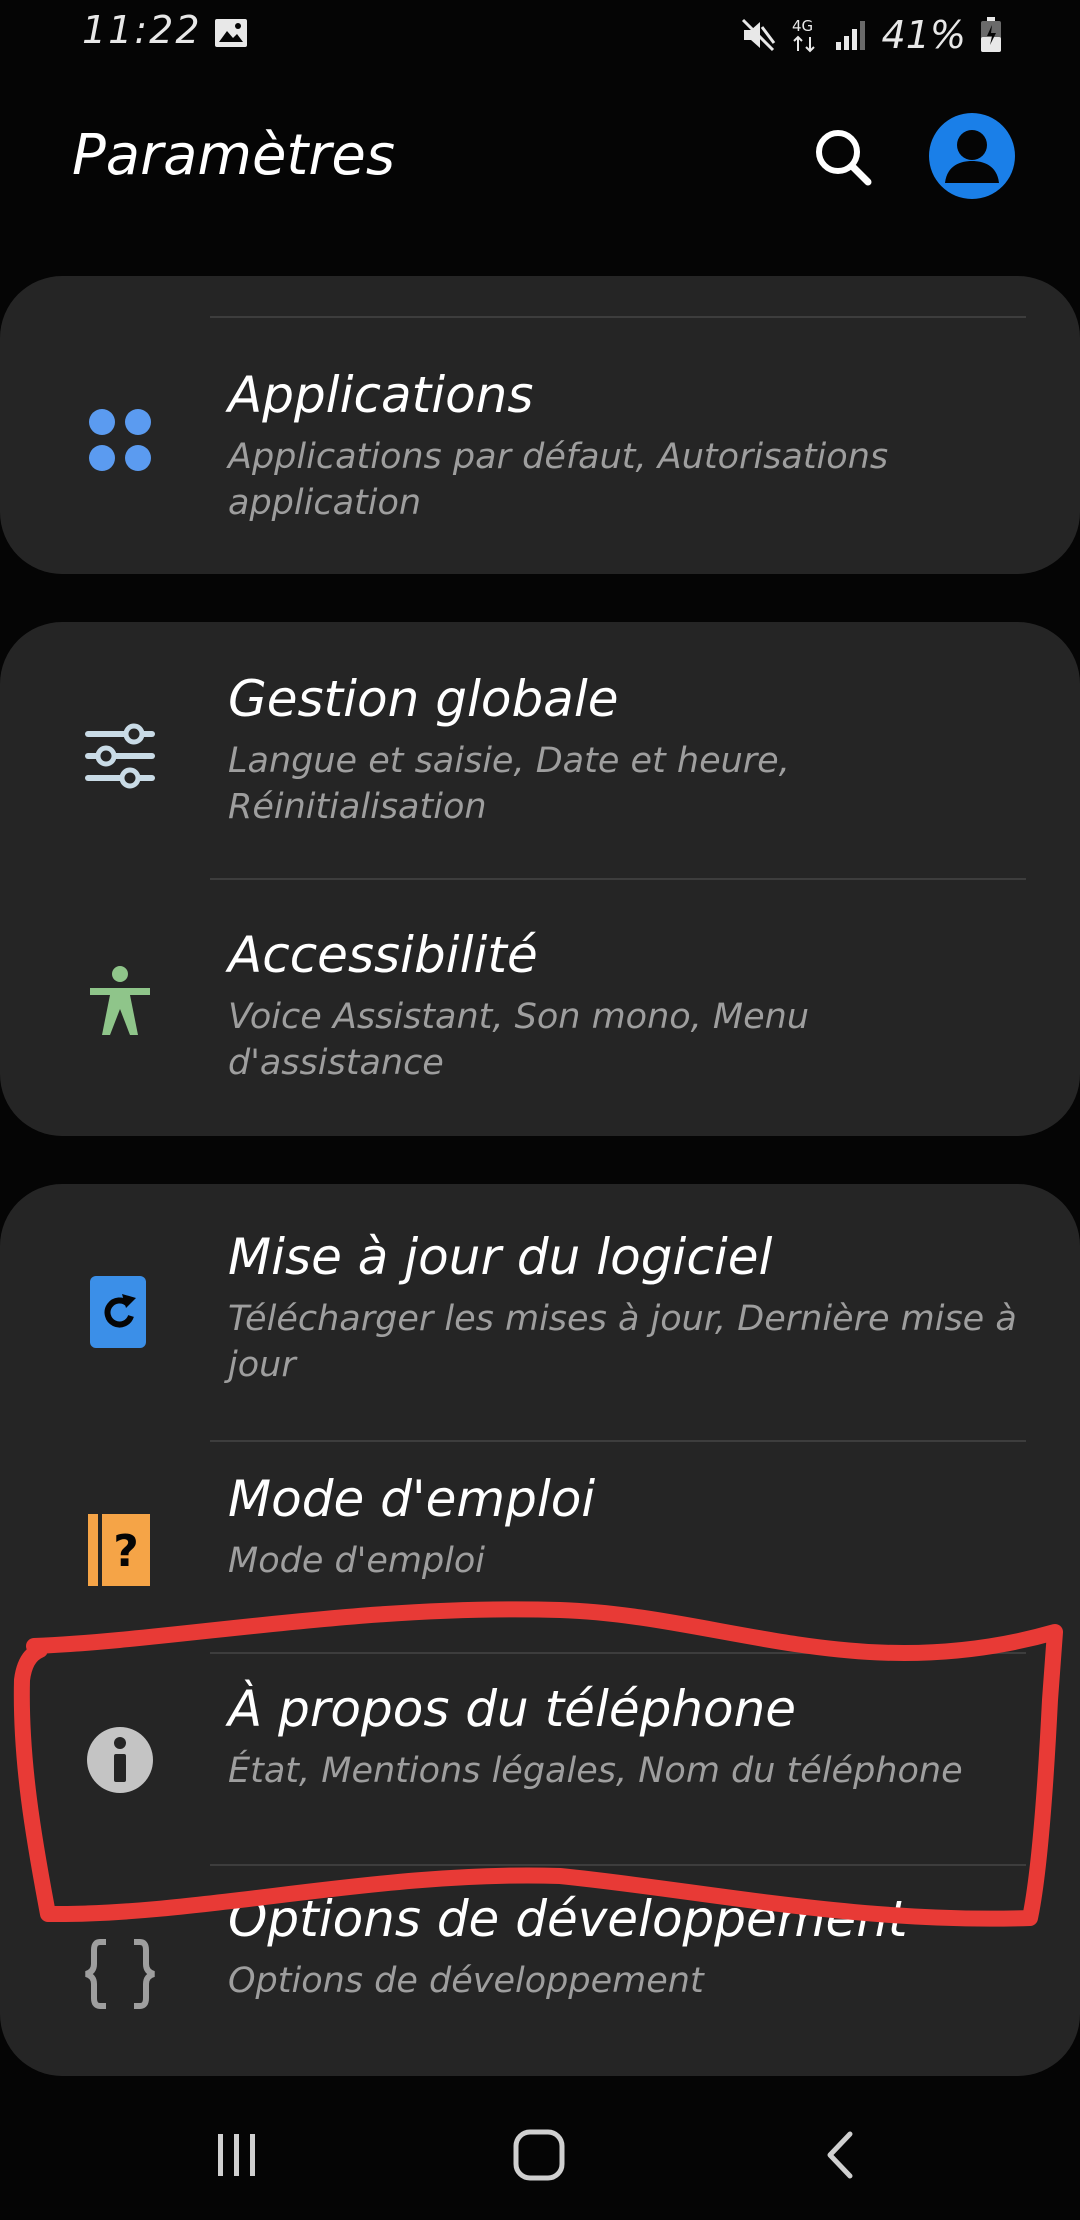 This screenshot has height=2220, width=1080. I want to click on recents-icon, so click(236, 2155).